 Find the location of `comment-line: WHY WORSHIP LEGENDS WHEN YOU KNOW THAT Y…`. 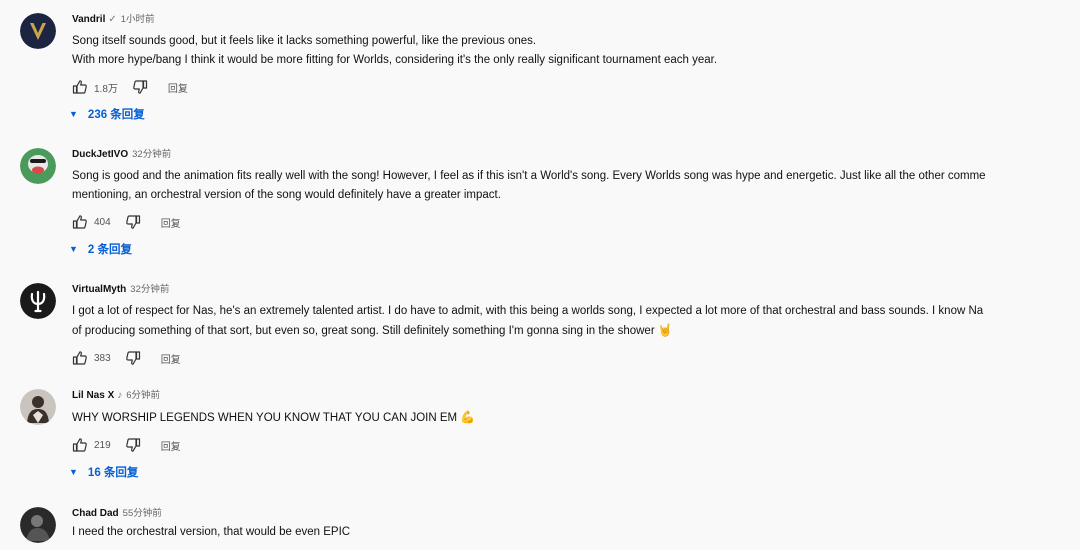

comment-line: WHY WORSHIP LEGENDS WHEN YOU KNOW THAT Y… is located at coordinates (576, 418).